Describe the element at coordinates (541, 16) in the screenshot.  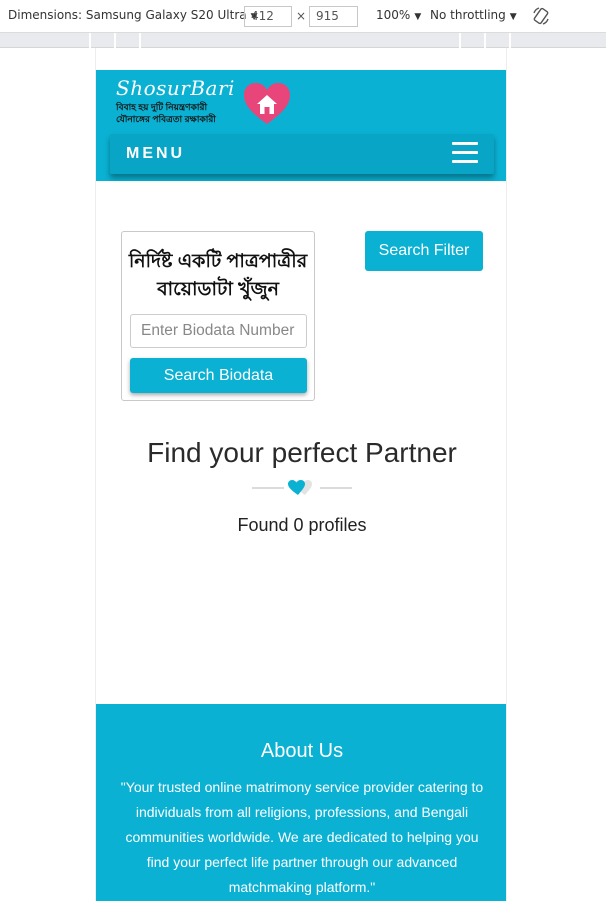
I see `rotate-icon` at that location.